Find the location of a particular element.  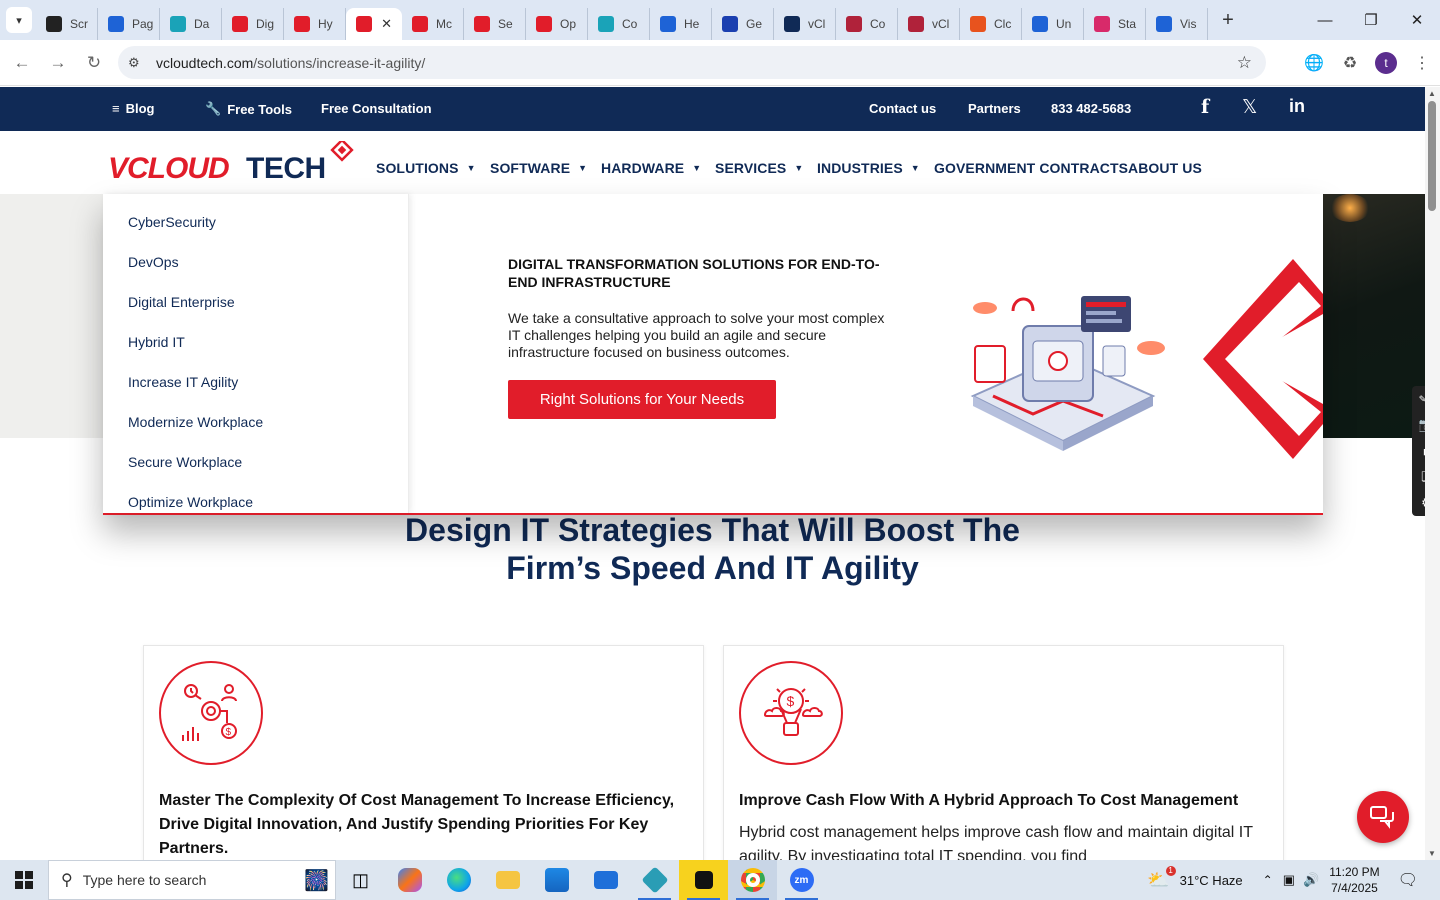

close-tab-icon: ✕ is located at coordinates (386, 24).